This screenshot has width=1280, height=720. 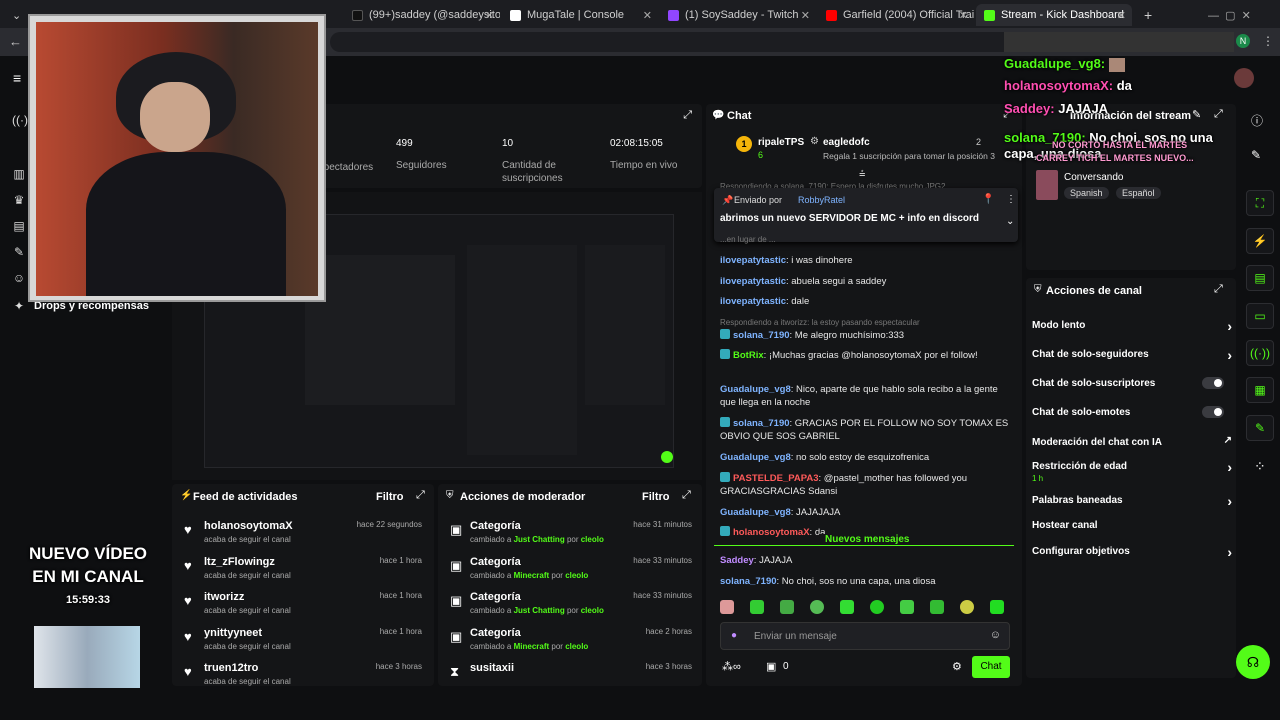 I want to click on grid-icon: ▦, so click(x=1260, y=390).